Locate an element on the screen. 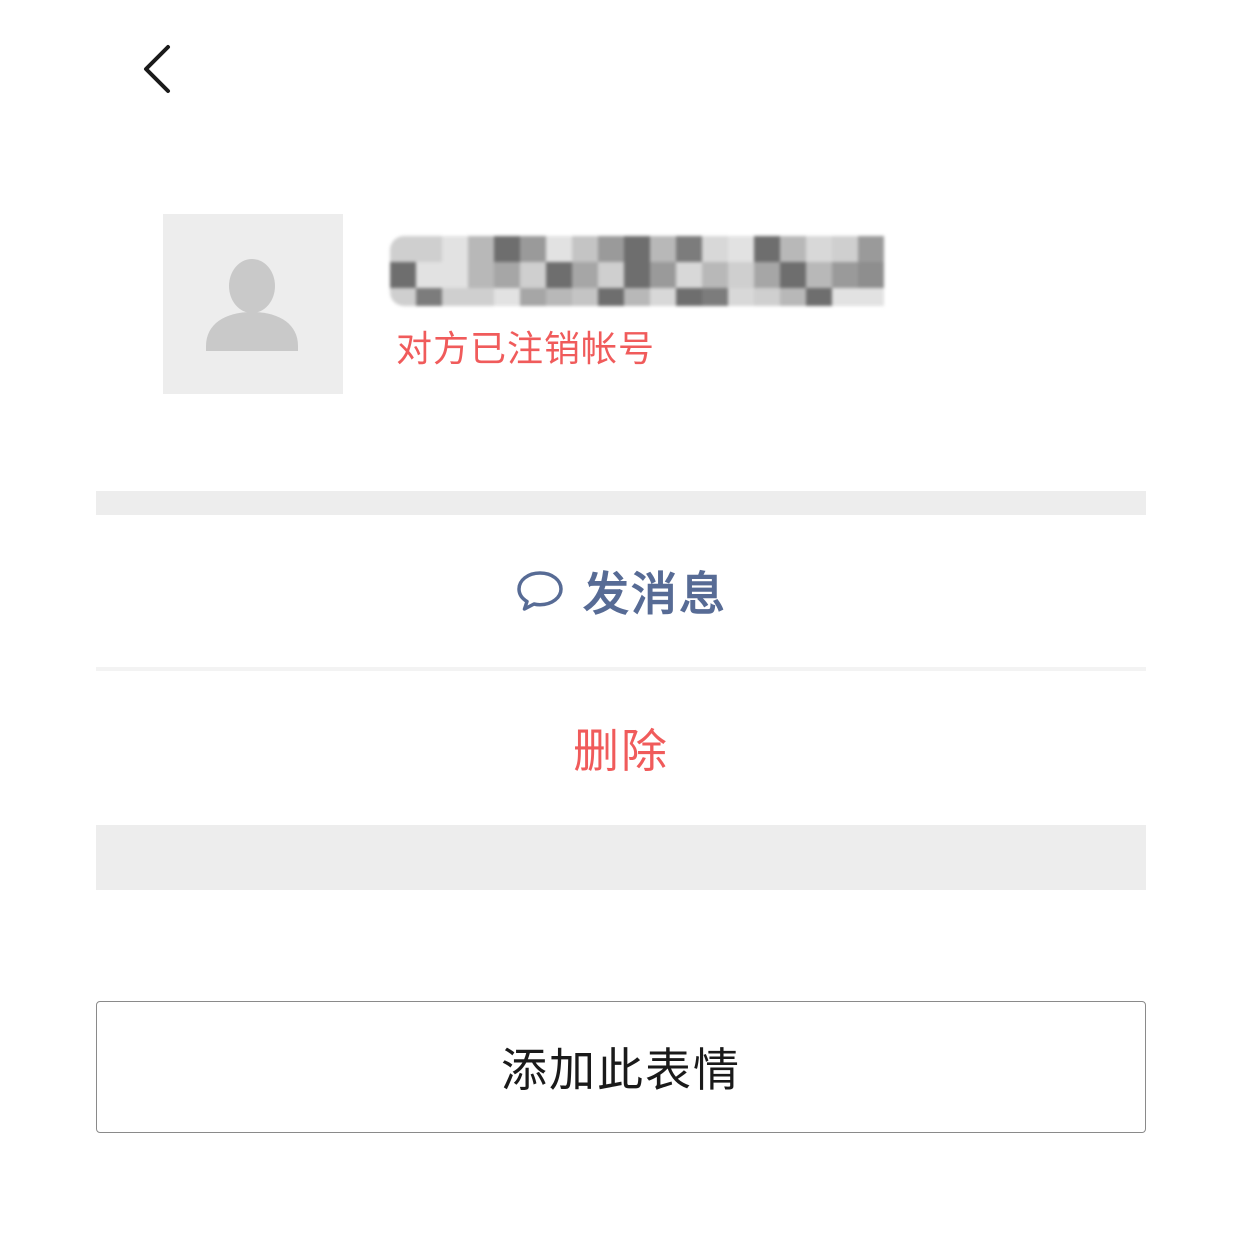  delete-button: 删除 is located at coordinates (621, 748).